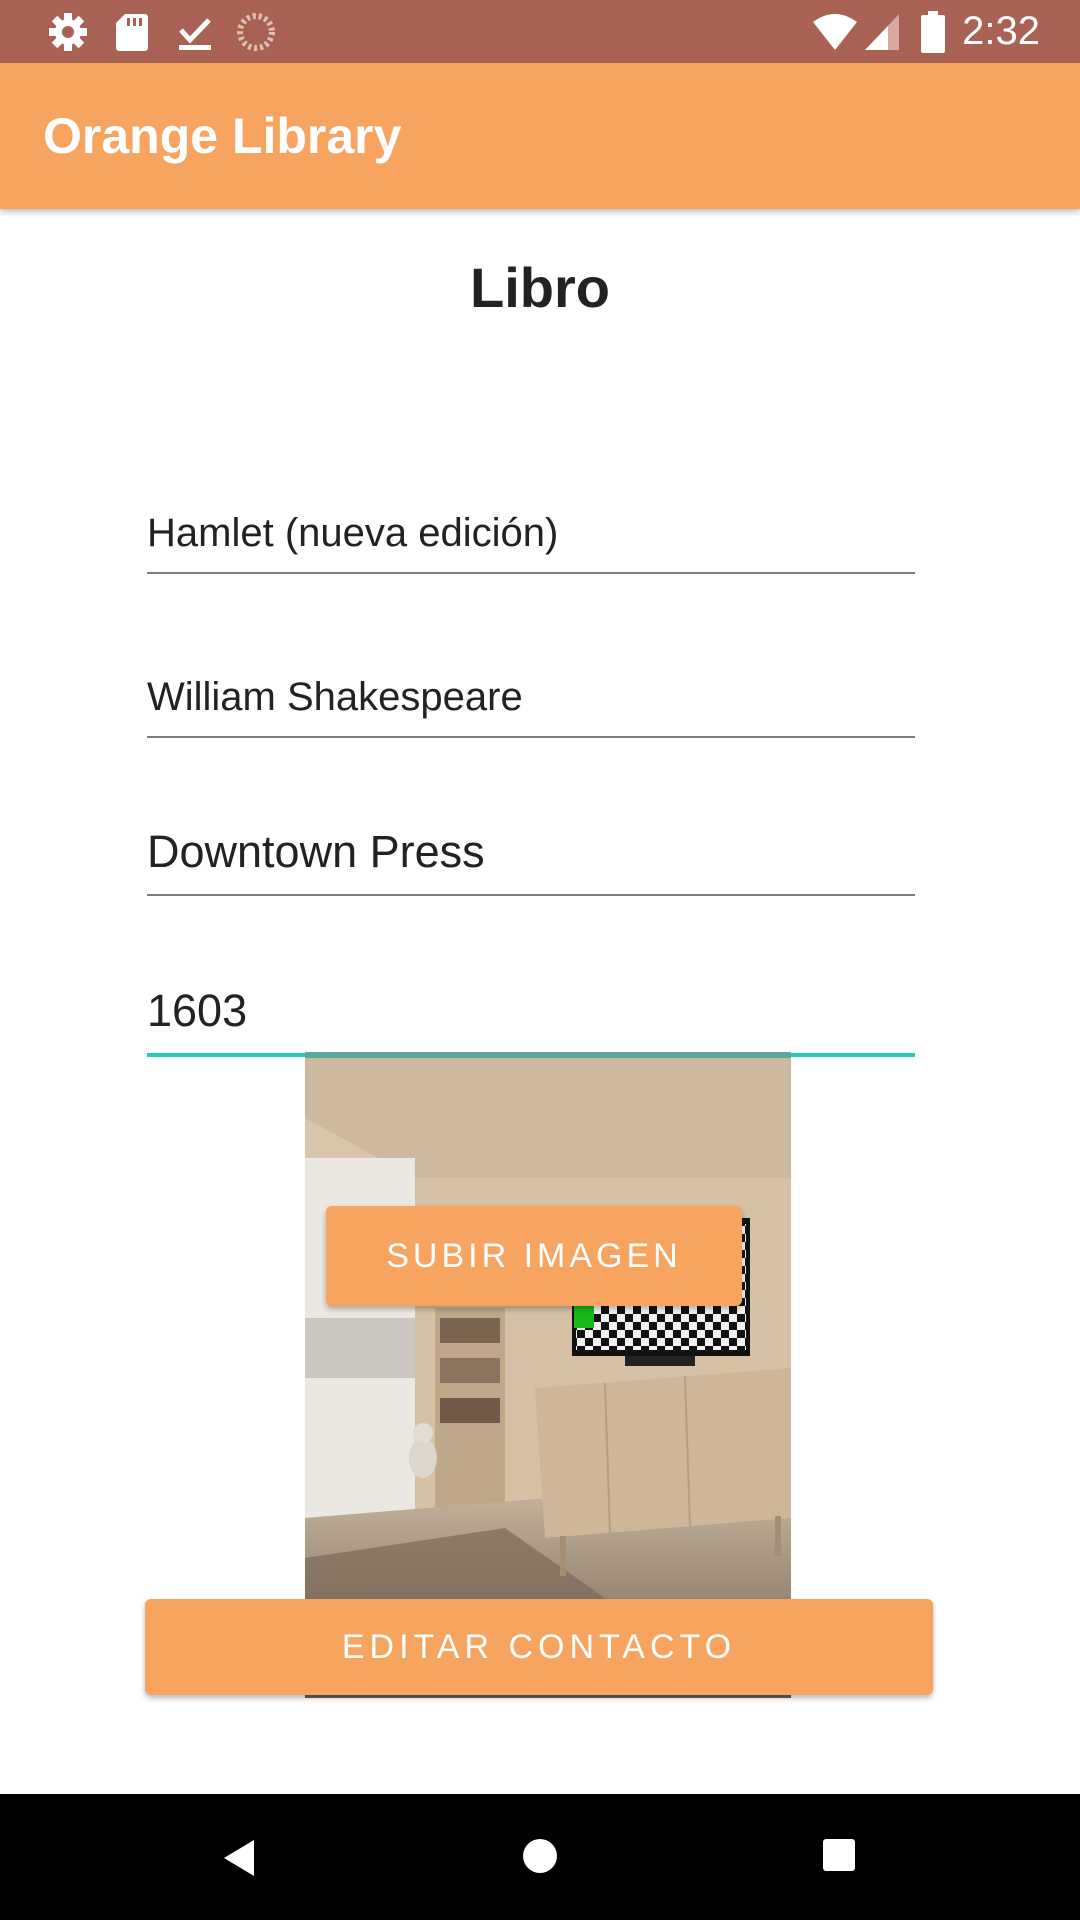 This screenshot has height=1920, width=1080. I want to click on back-icon, so click(239, 1860).